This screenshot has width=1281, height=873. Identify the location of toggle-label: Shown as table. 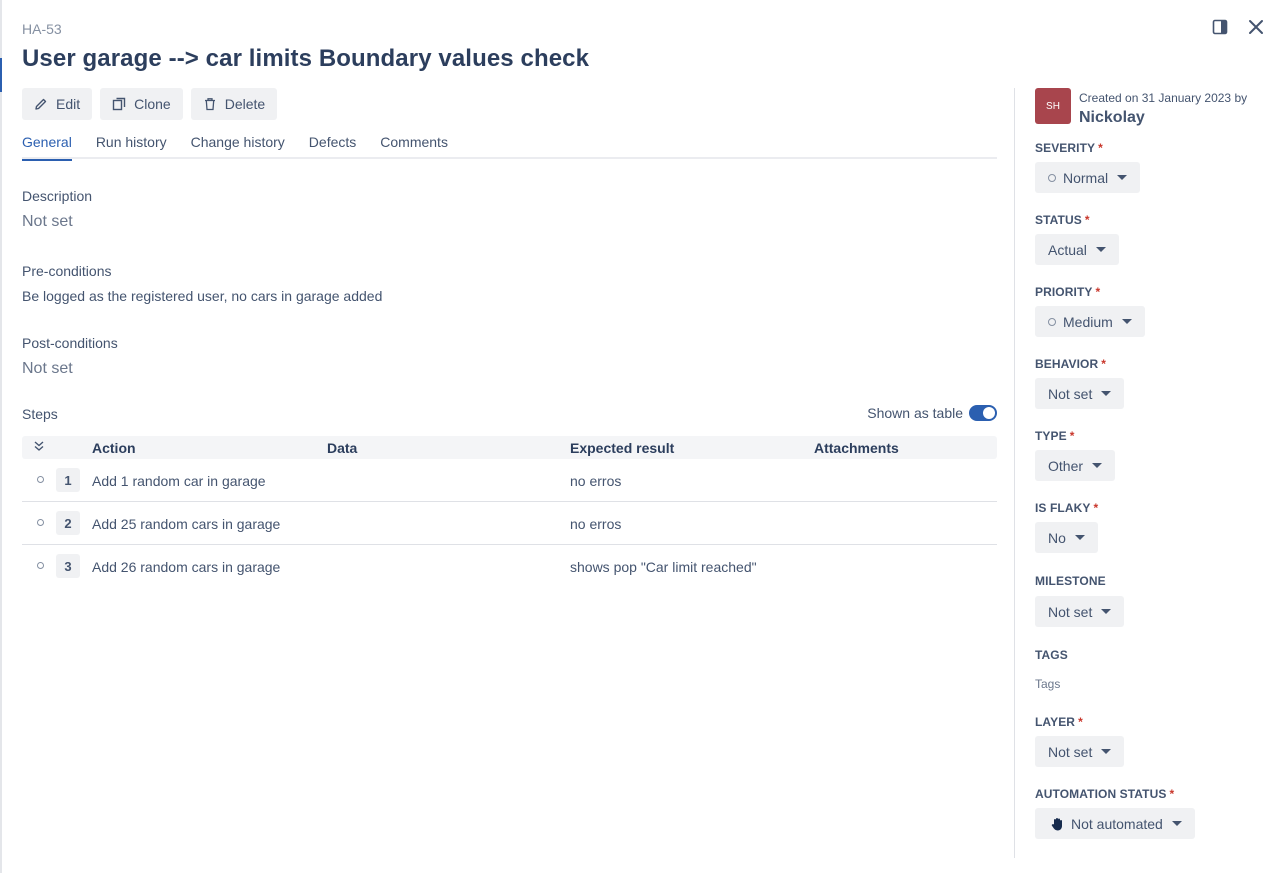
(915, 413).